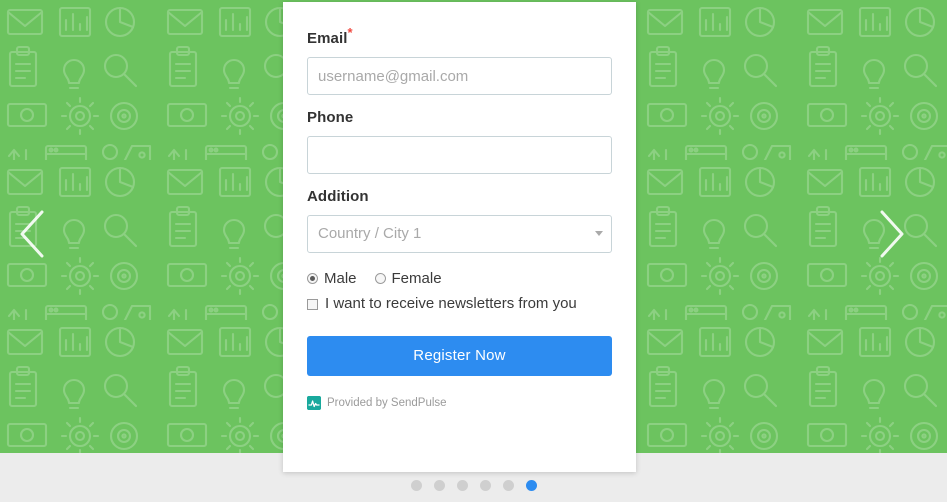 The width and height of the screenshot is (947, 502). I want to click on email-input, so click(459, 76).